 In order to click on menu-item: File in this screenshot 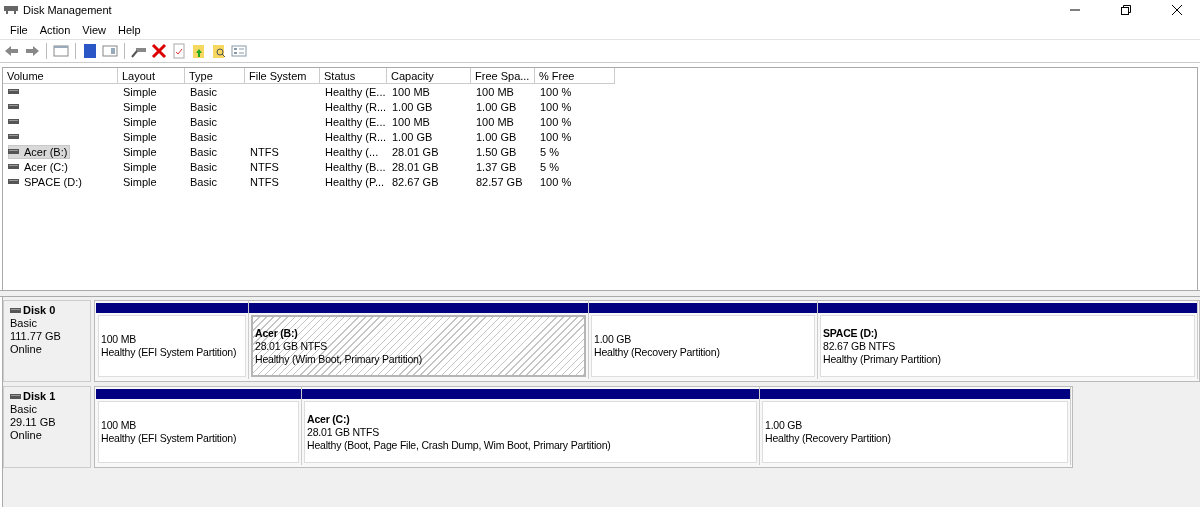, I will do `click(19, 29)`.